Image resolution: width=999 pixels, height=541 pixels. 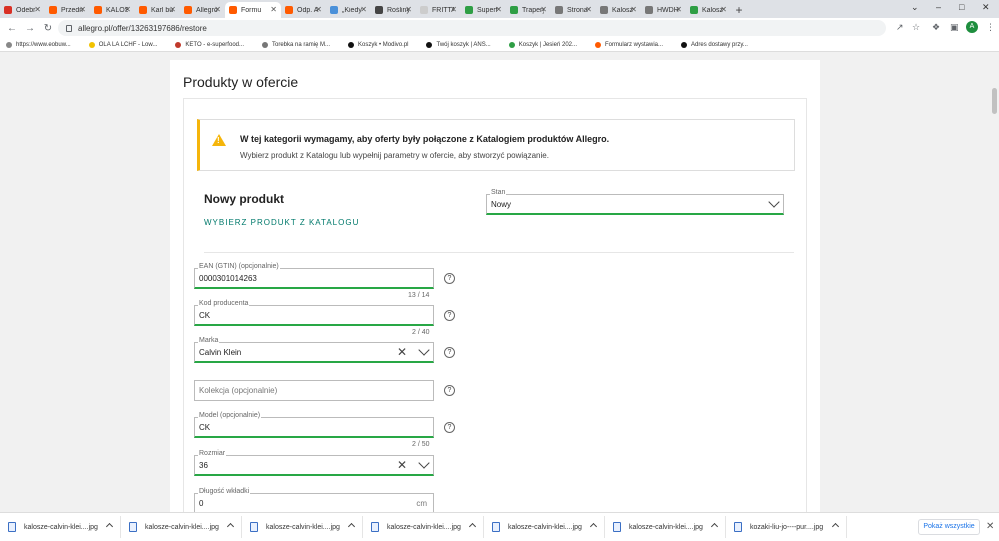 What do you see at coordinates (314, 350) in the screenshot?
I see `brand-select: Marka Calvin Klein ✕` at bounding box center [314, 350].